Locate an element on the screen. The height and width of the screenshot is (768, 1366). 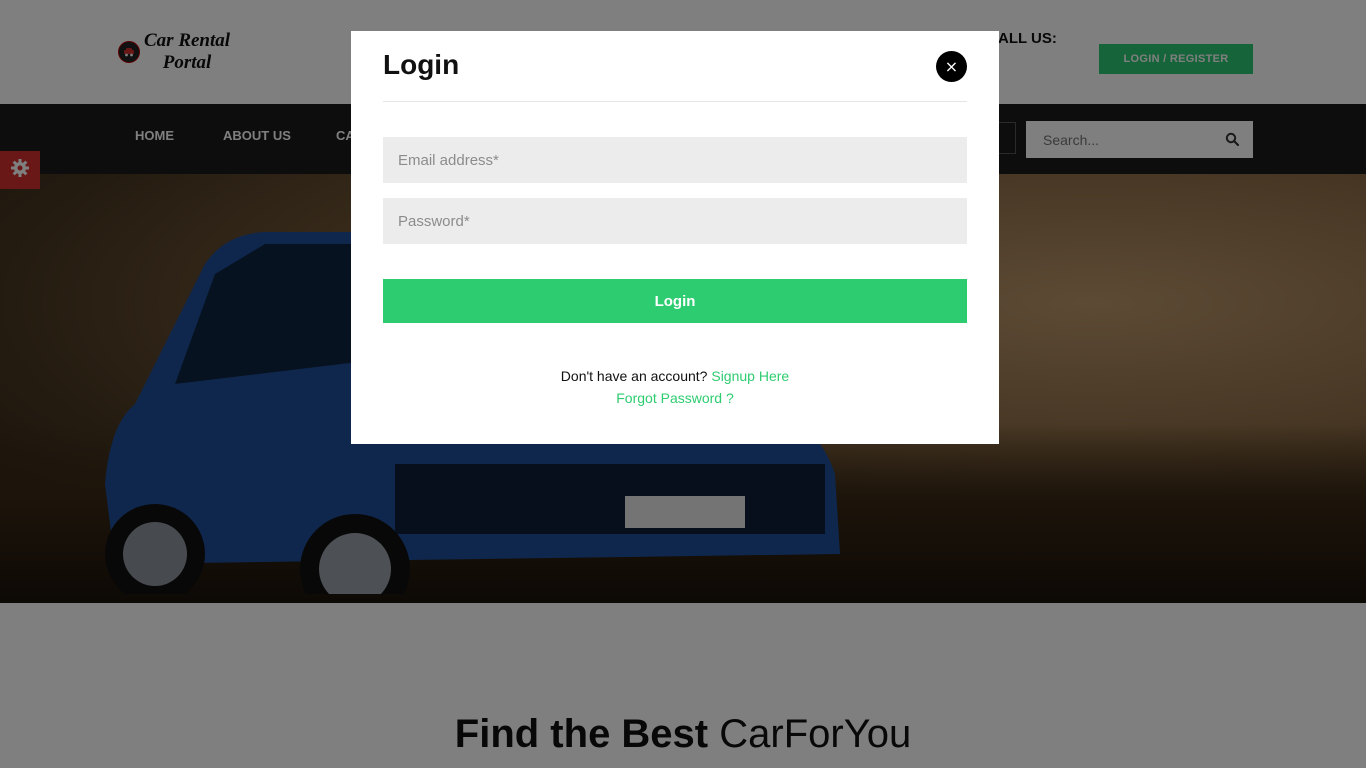
login-submit-button: Login is located at coordinates (675, 301).